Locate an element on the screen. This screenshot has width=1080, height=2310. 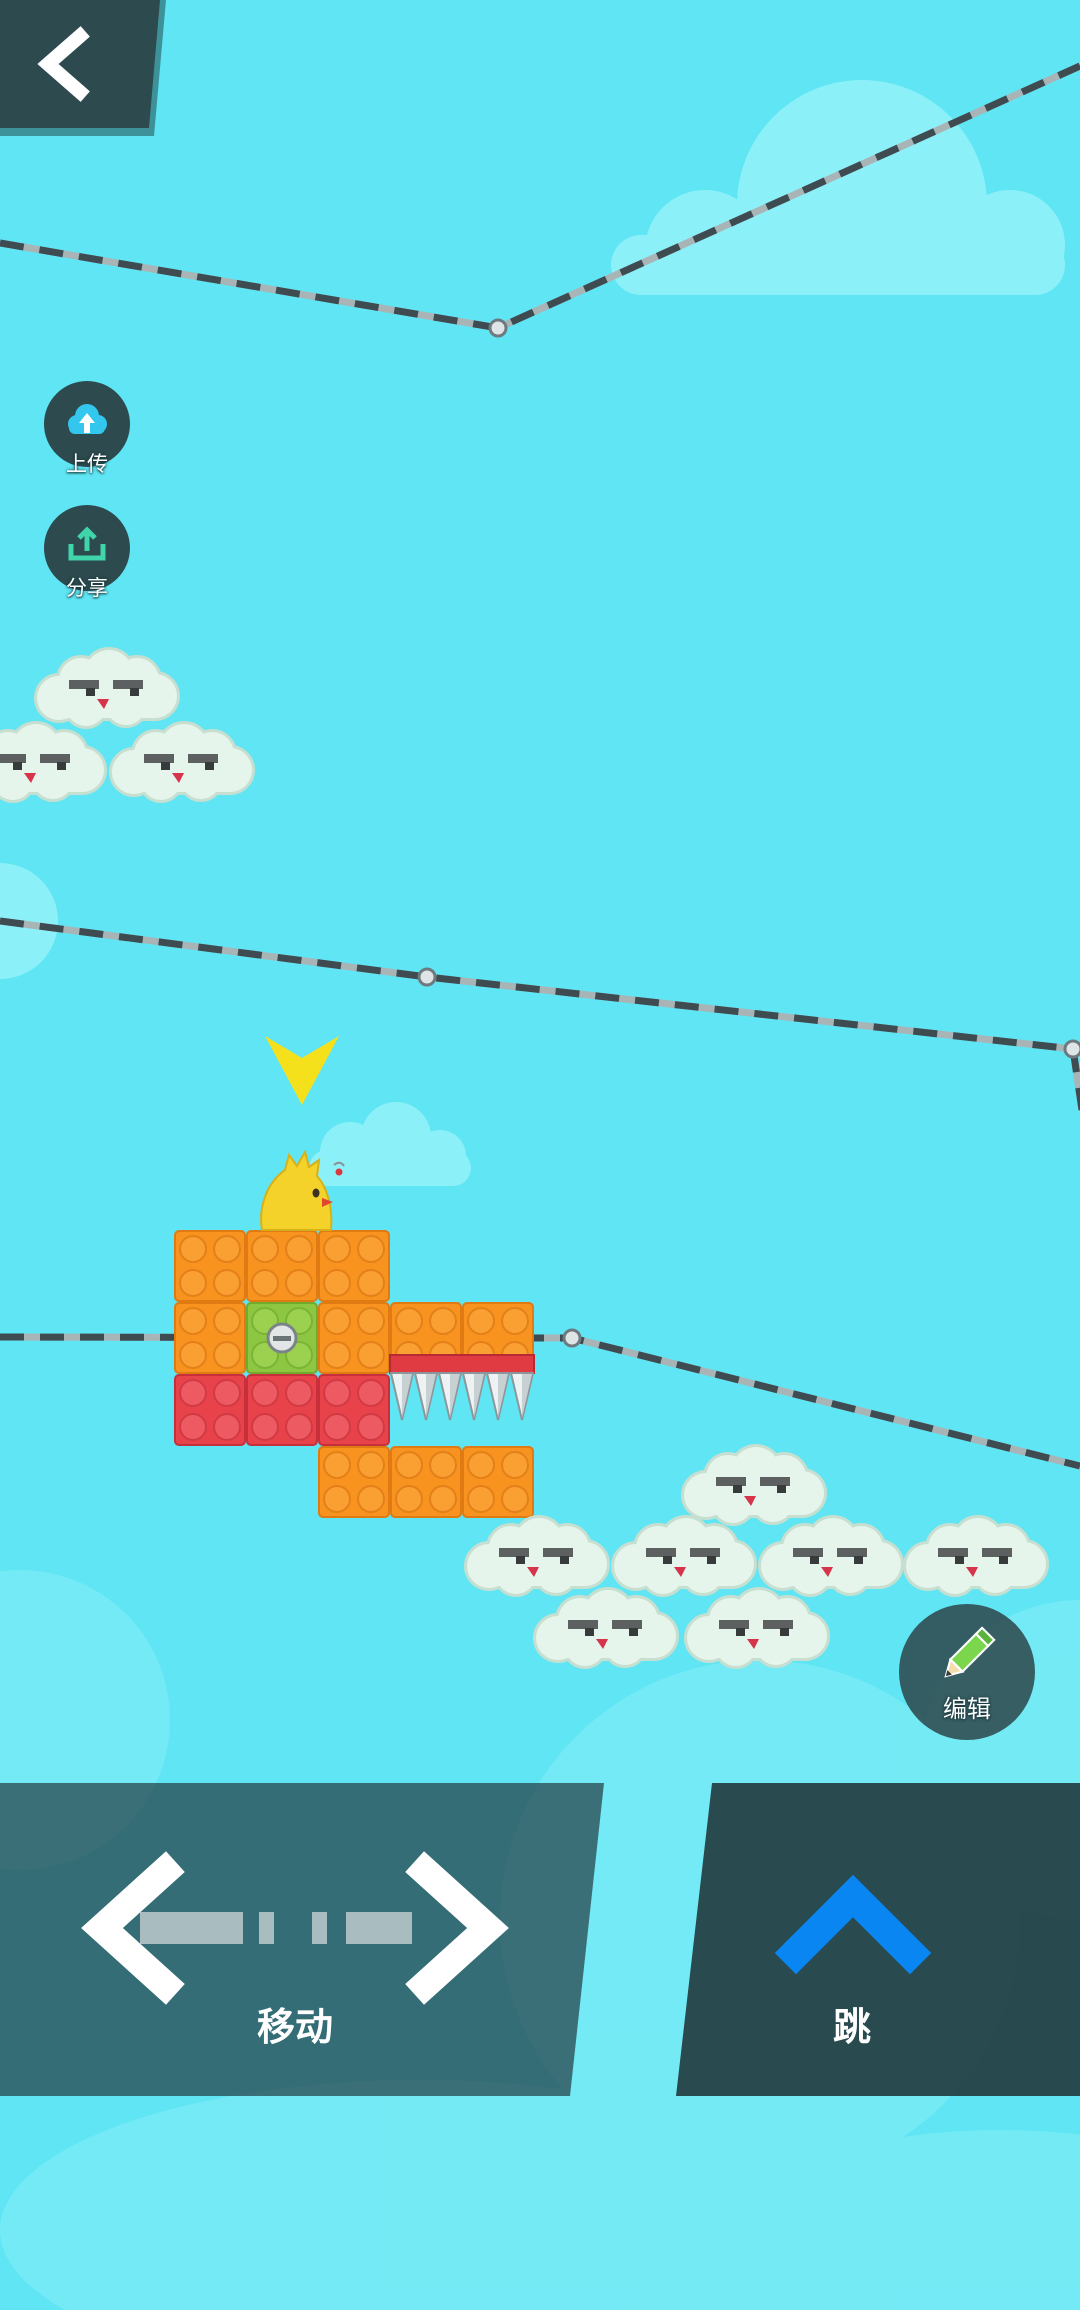
pencil-icon is located at coordinates (970, 1652).